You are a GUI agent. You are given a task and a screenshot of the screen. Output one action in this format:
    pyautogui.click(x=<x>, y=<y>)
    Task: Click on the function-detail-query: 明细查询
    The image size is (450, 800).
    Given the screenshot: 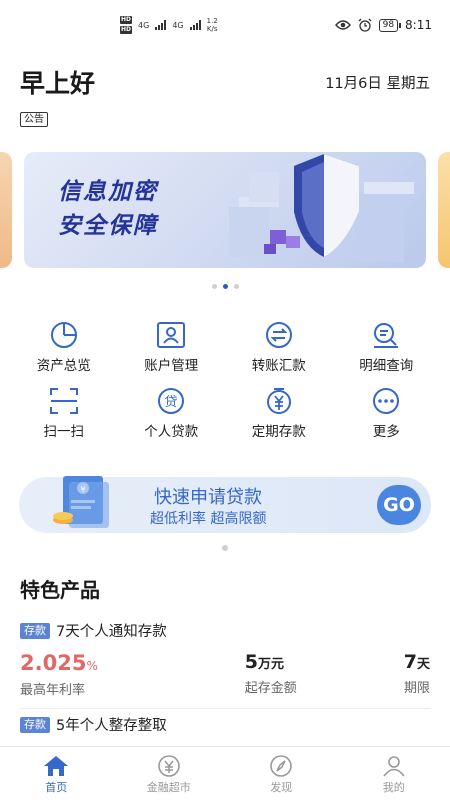 What is the action you would take?
    pyautogui.click(x=387, y=348)
    